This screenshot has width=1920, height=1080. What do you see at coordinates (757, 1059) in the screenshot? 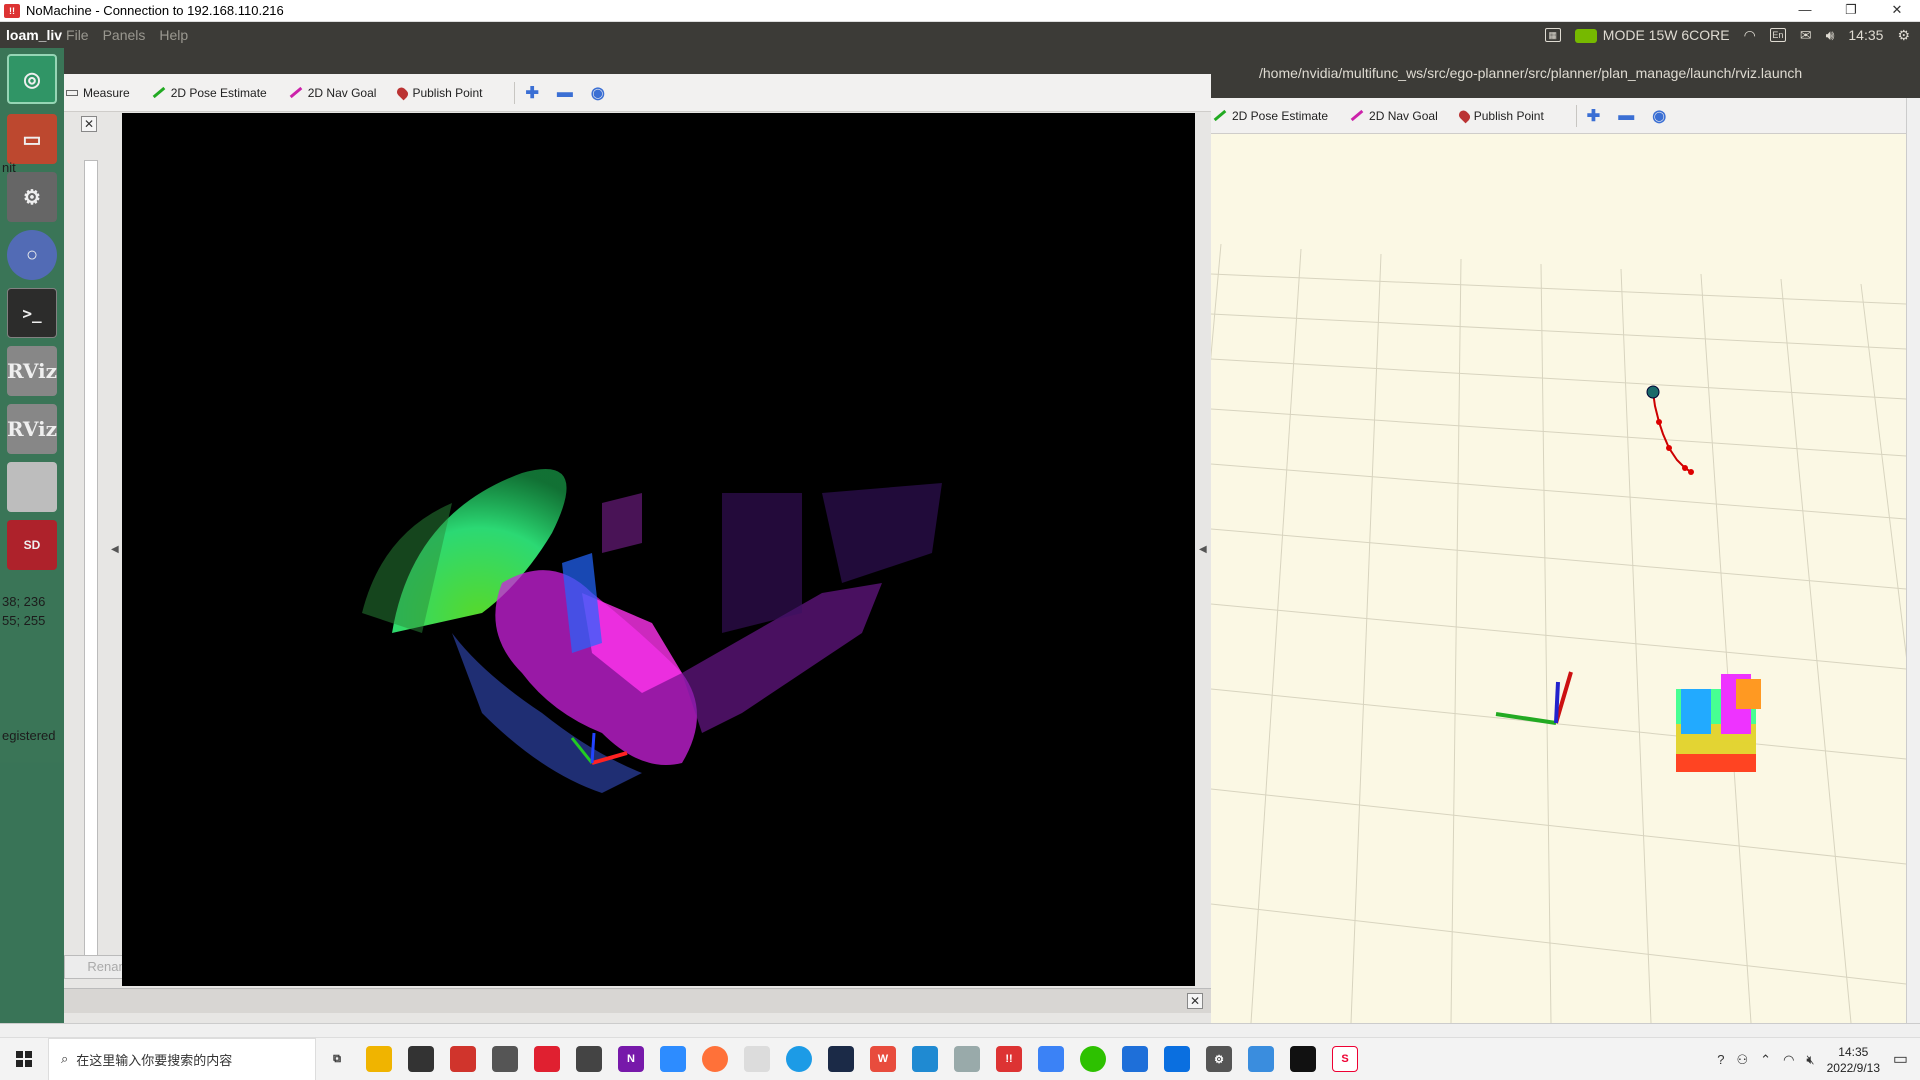
I see `paint-icon` at bounding box center [757, 1059].